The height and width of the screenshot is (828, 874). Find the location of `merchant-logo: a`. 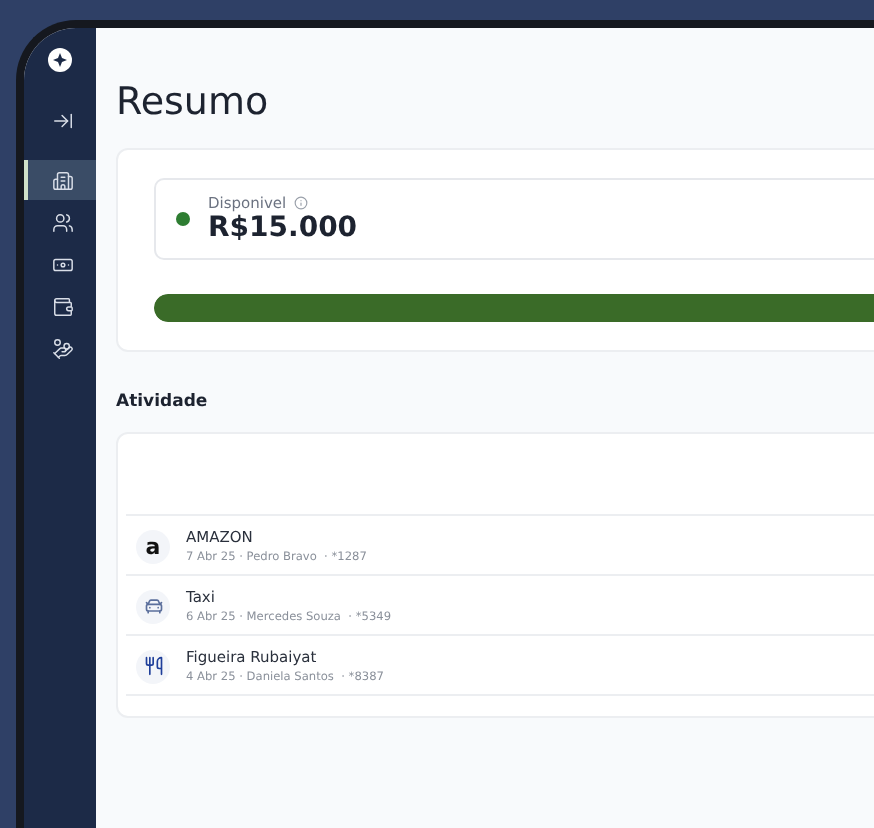

merchant-logo: a is located at coordinates (153, 546).